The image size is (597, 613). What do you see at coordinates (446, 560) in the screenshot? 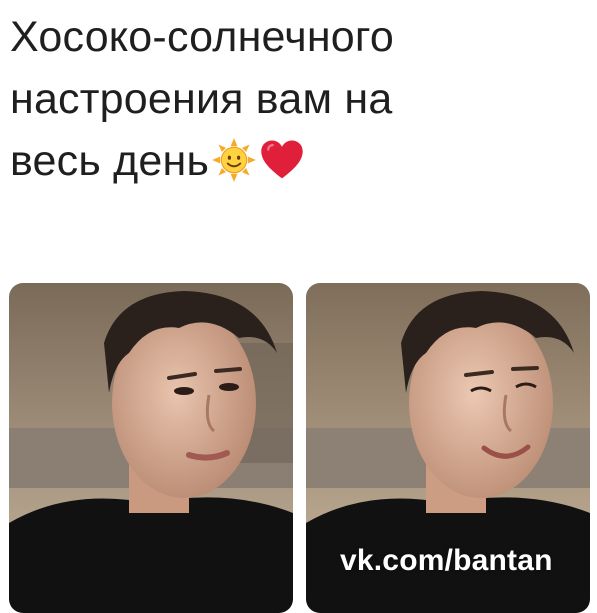
I see `watermark-text: vk.com/bantan` at bounding box center [446, 560].